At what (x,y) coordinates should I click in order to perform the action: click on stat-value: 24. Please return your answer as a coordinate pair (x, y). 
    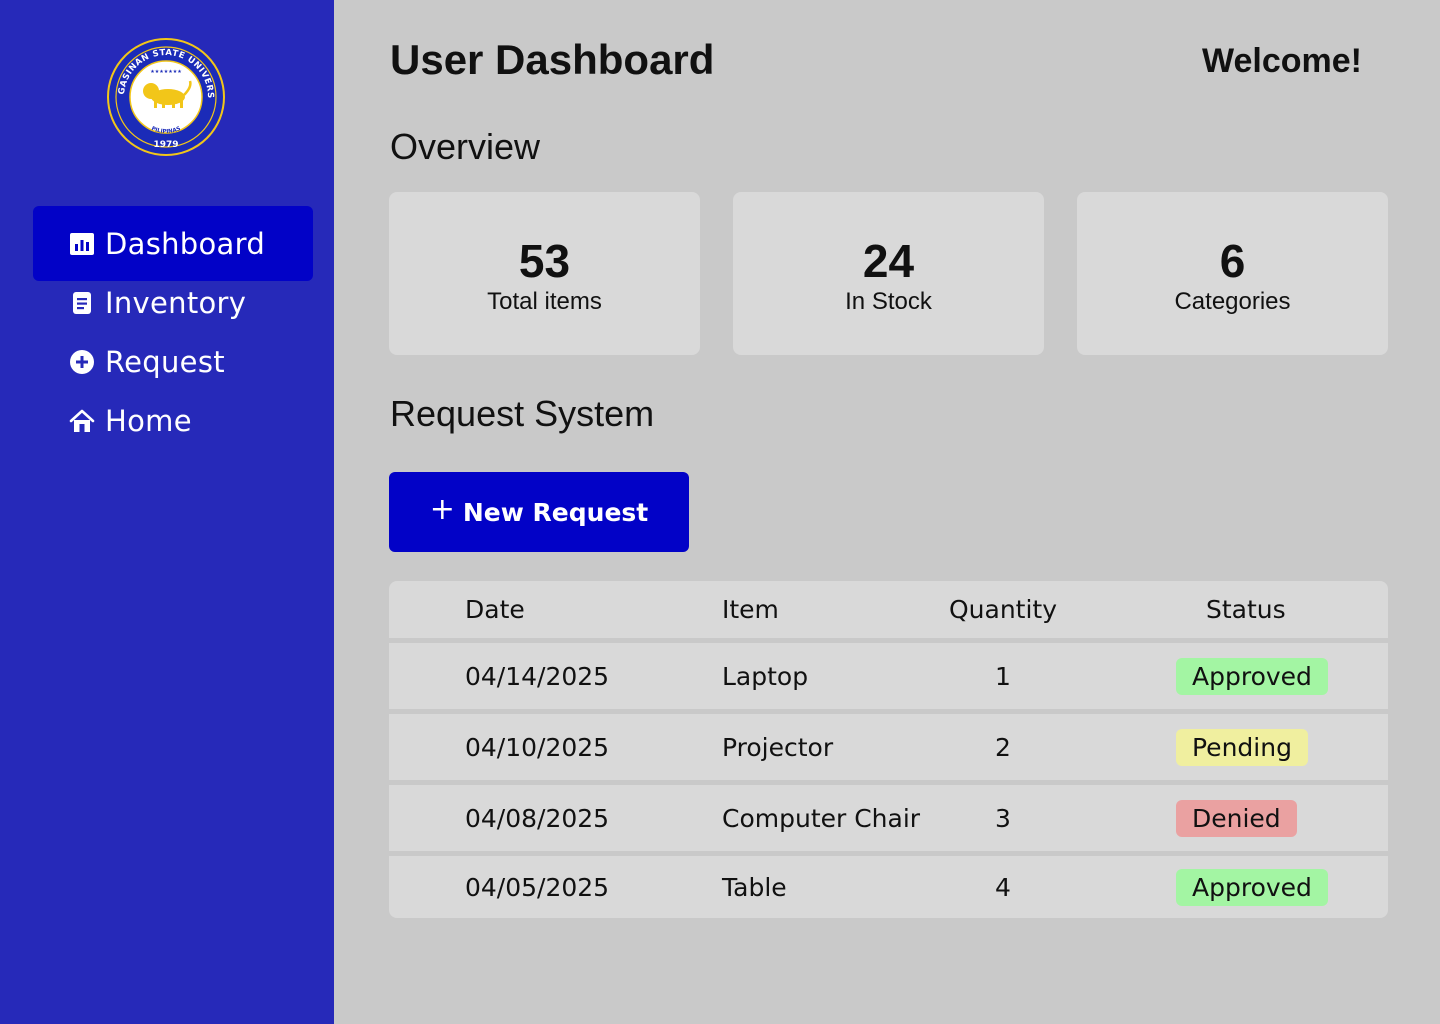
    Looking at the image, I should click on (888, 260).